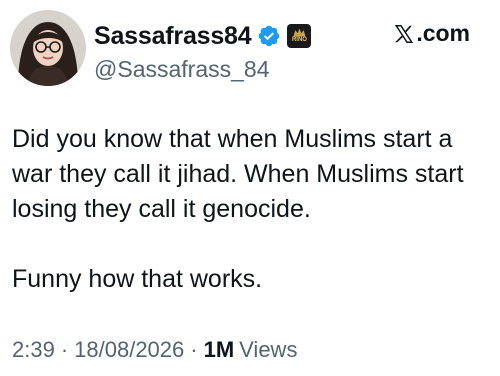 This screenshot has width=500, height=376. I want to click on verified-badge-icon, so click(269, 36).